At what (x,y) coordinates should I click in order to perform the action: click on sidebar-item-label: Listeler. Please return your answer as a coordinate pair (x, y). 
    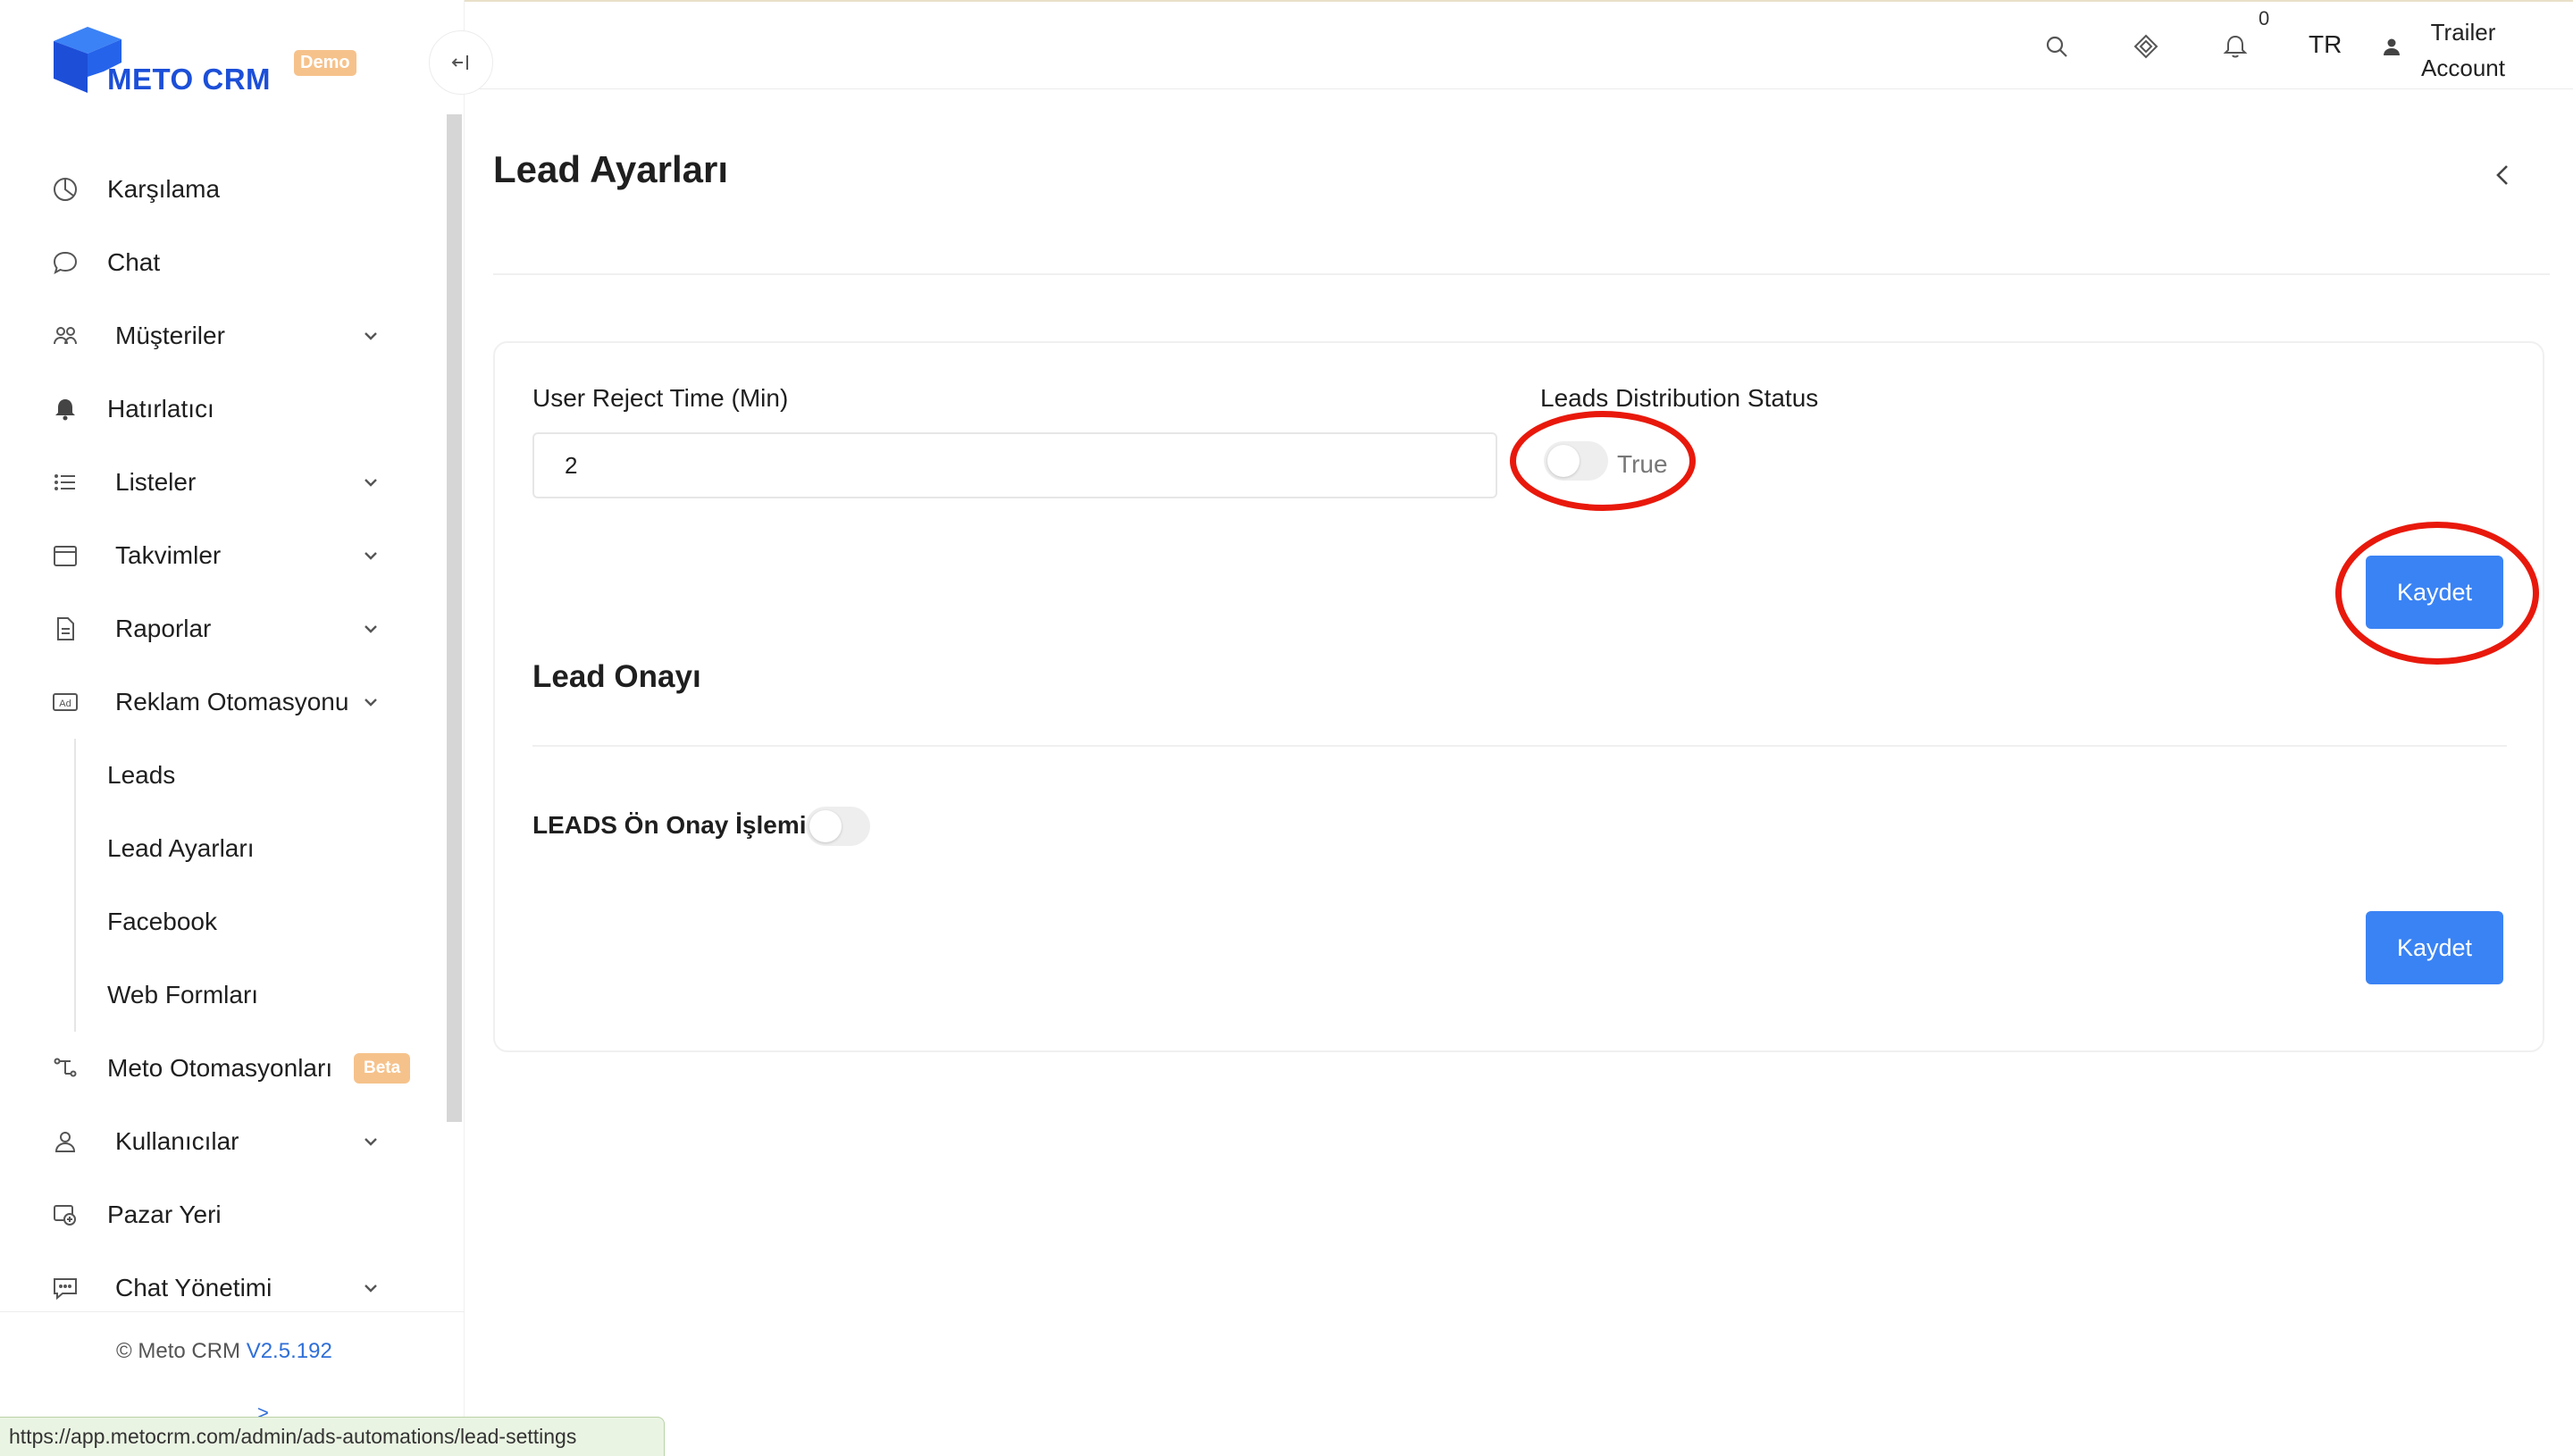
    Looking at the image, I should click on (156, 482).